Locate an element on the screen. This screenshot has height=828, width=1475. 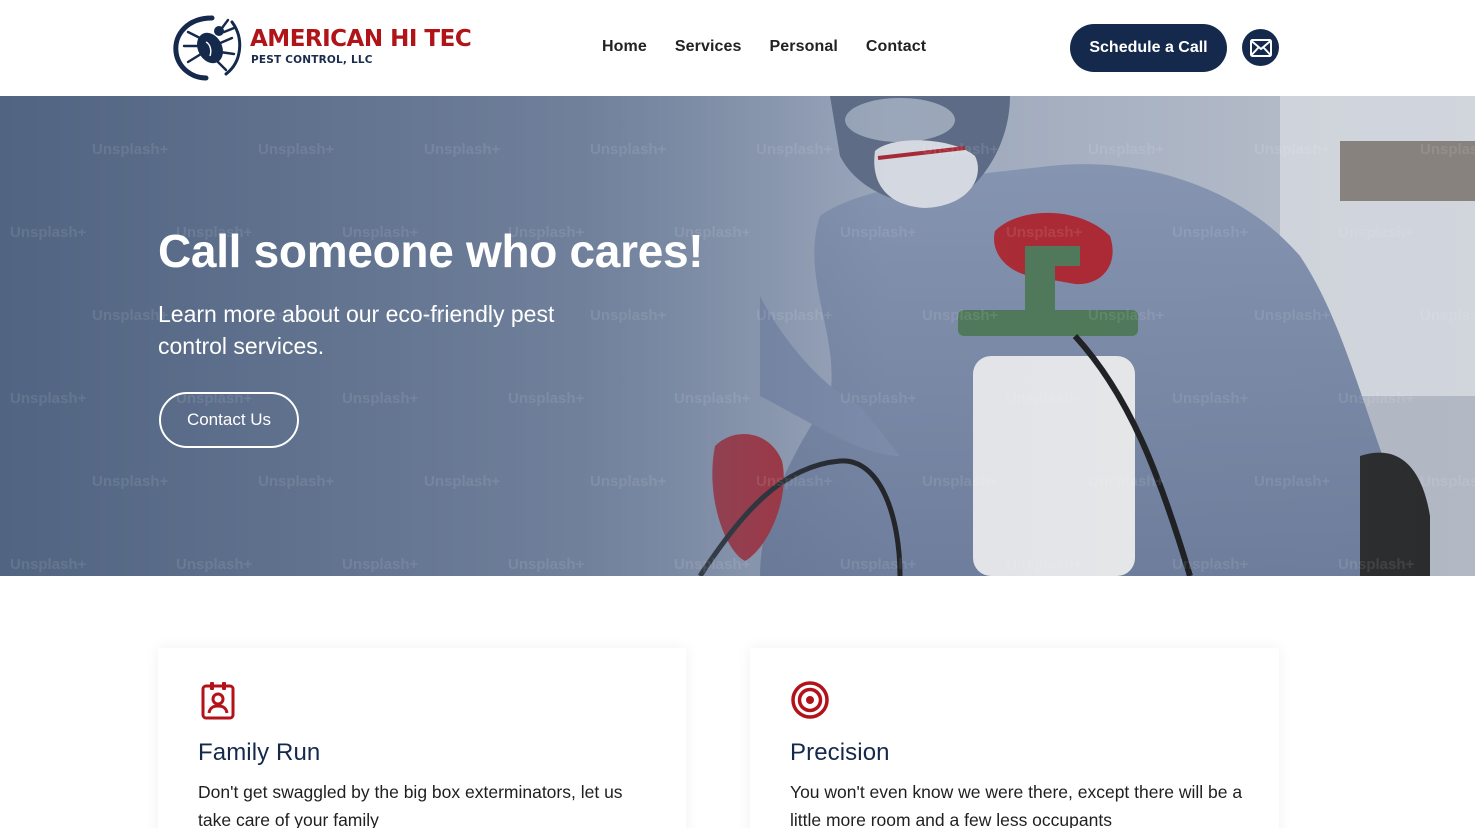
feature-title: Family Run is located at coordinates (259, 752).